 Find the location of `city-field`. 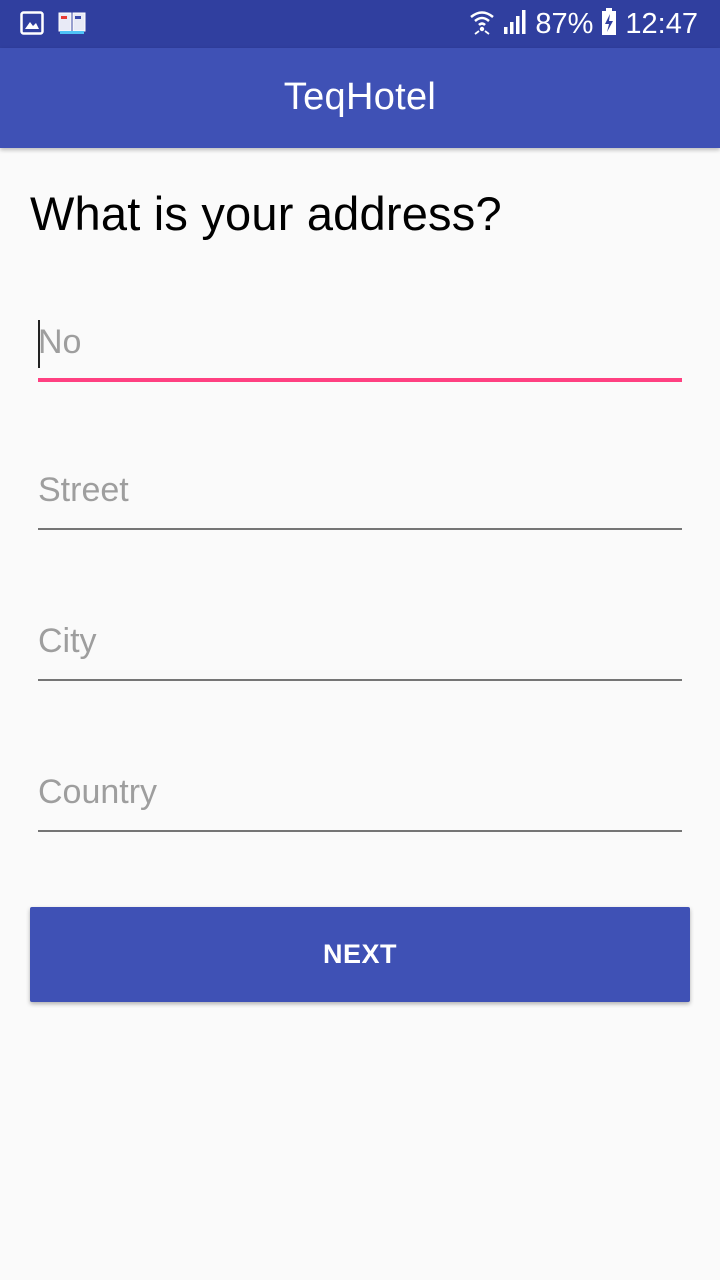

city-field is located at coordinates (360, 646).